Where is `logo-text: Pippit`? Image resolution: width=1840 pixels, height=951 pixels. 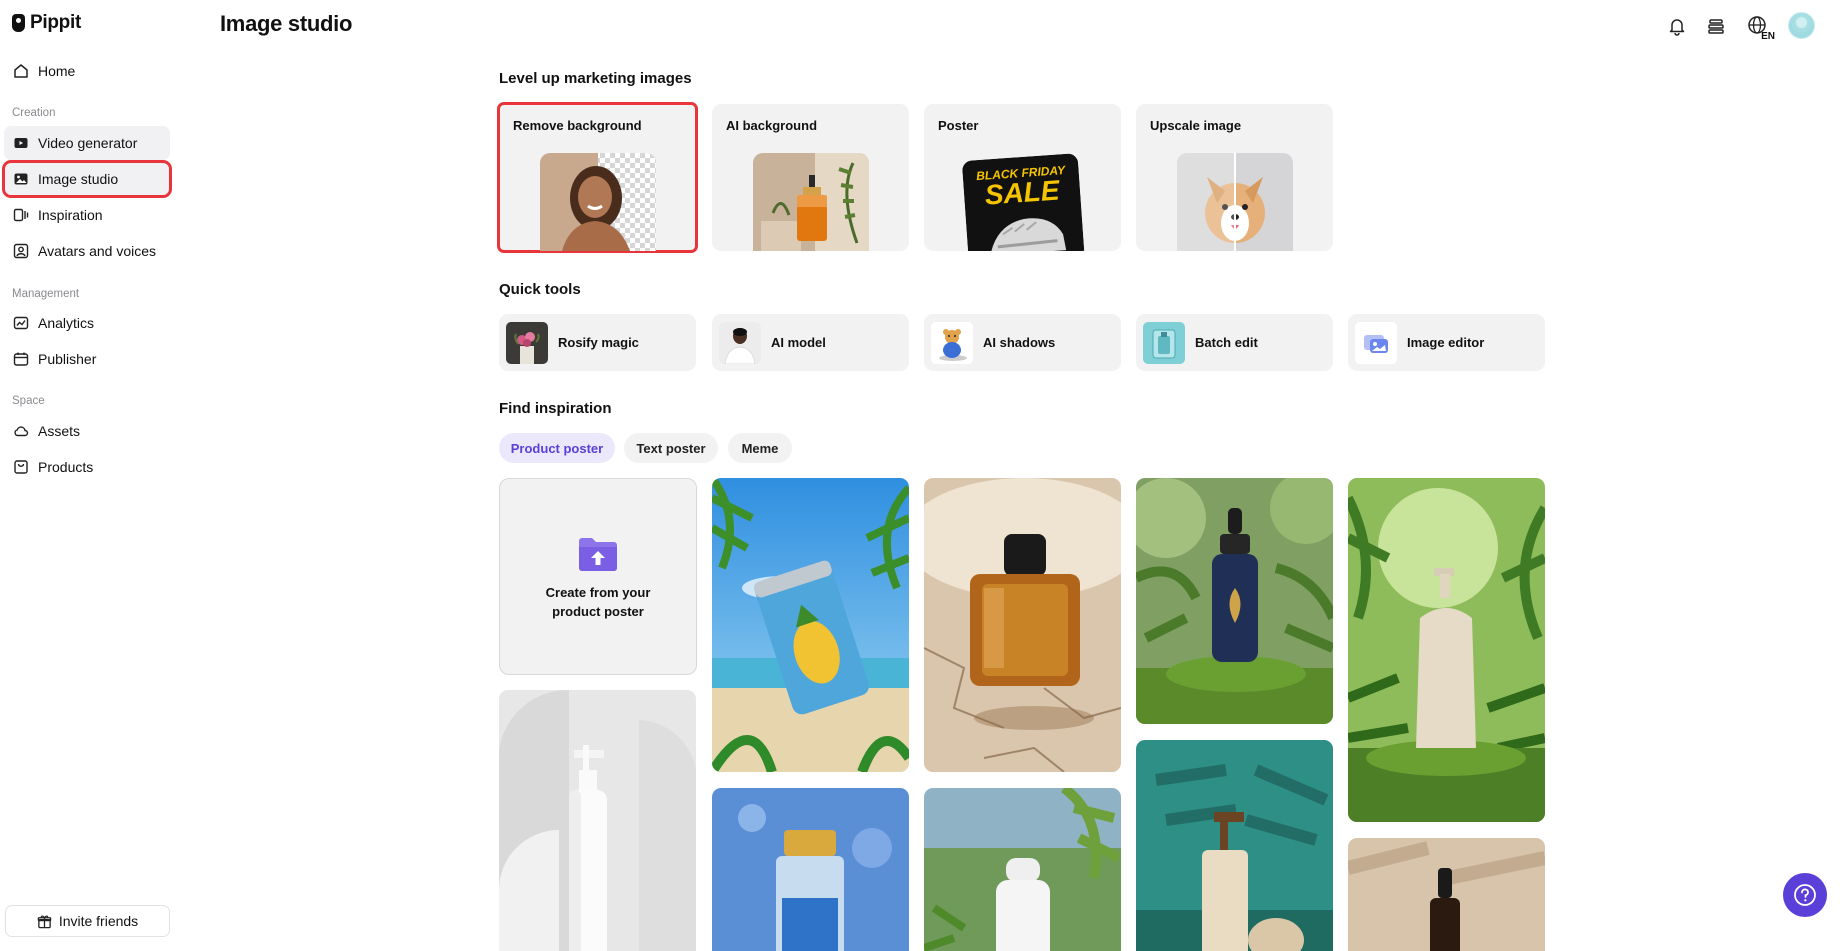 logo-text: Pippit is located at coordinates (55, 22).